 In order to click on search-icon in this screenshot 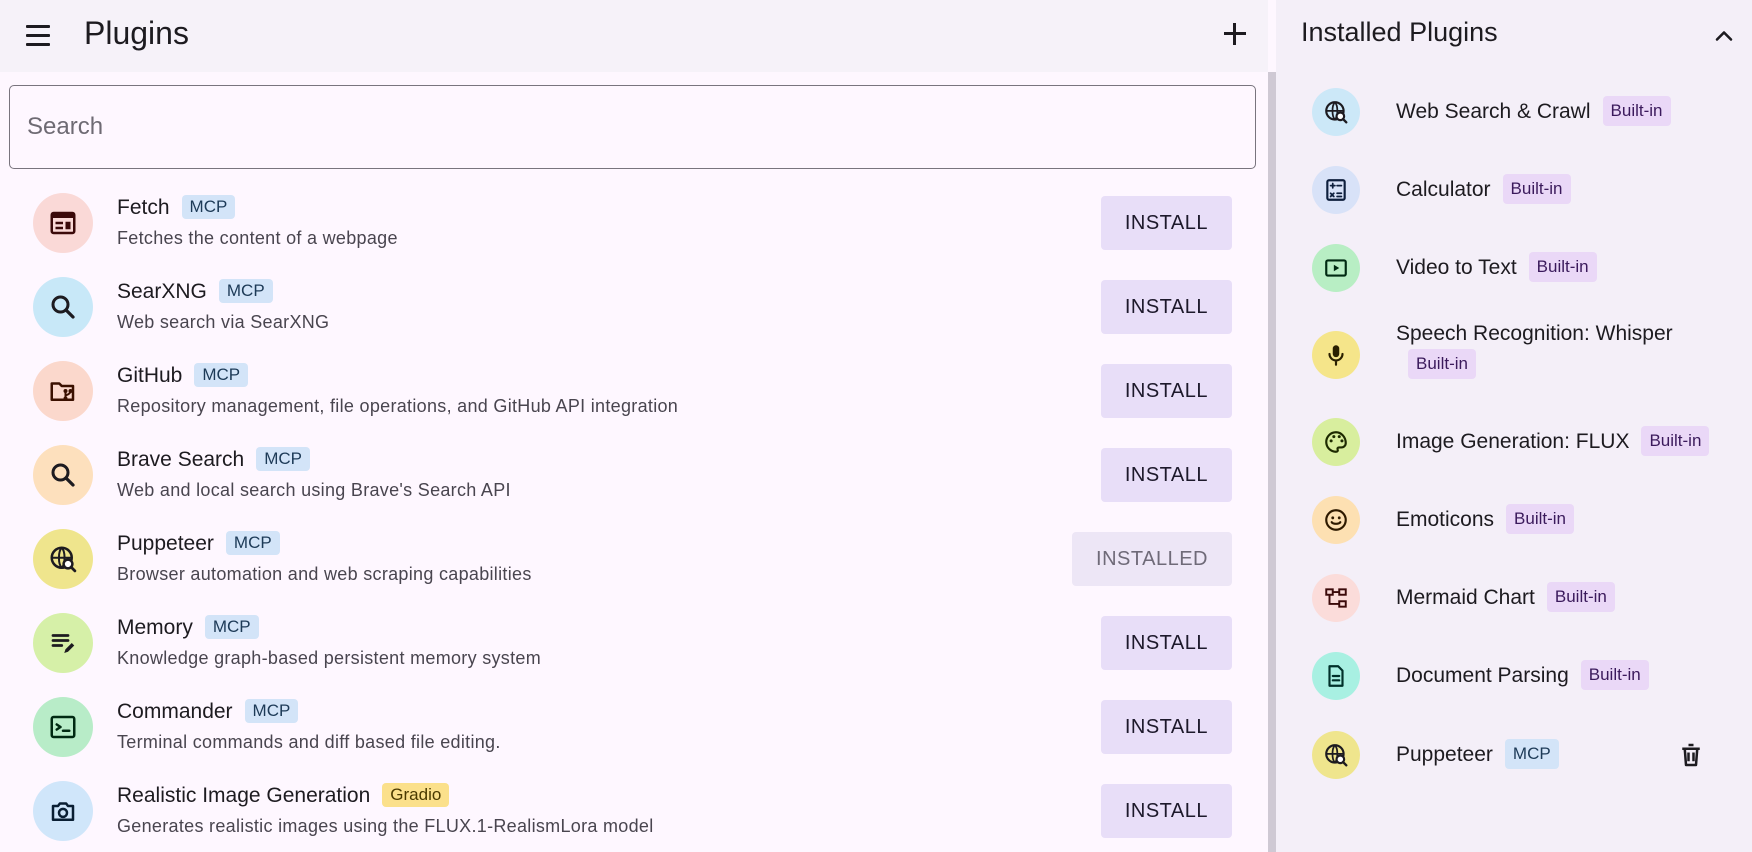, I will do `click(63, 307)`.